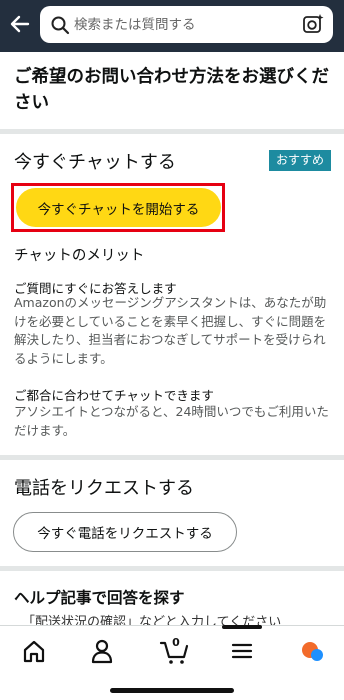 This screenshot has width=344, height=700. What do you see at coordinates (104, 488) in the screenshot?
I see `phone-heading: 電話をリクエストする` at bounding box center [104, 488].